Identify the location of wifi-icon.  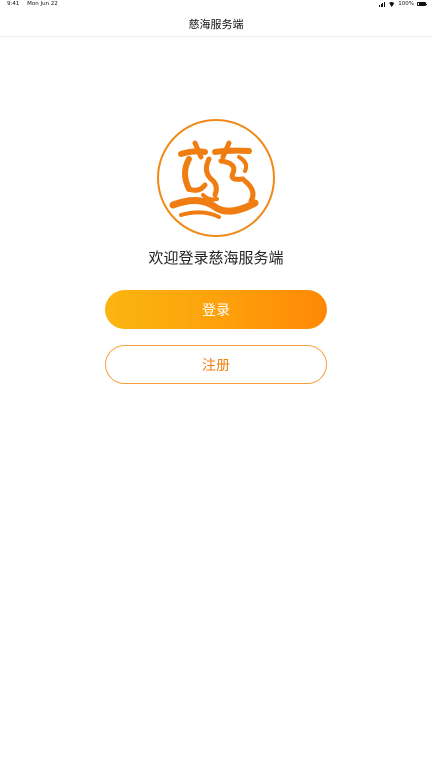
(391, 4).